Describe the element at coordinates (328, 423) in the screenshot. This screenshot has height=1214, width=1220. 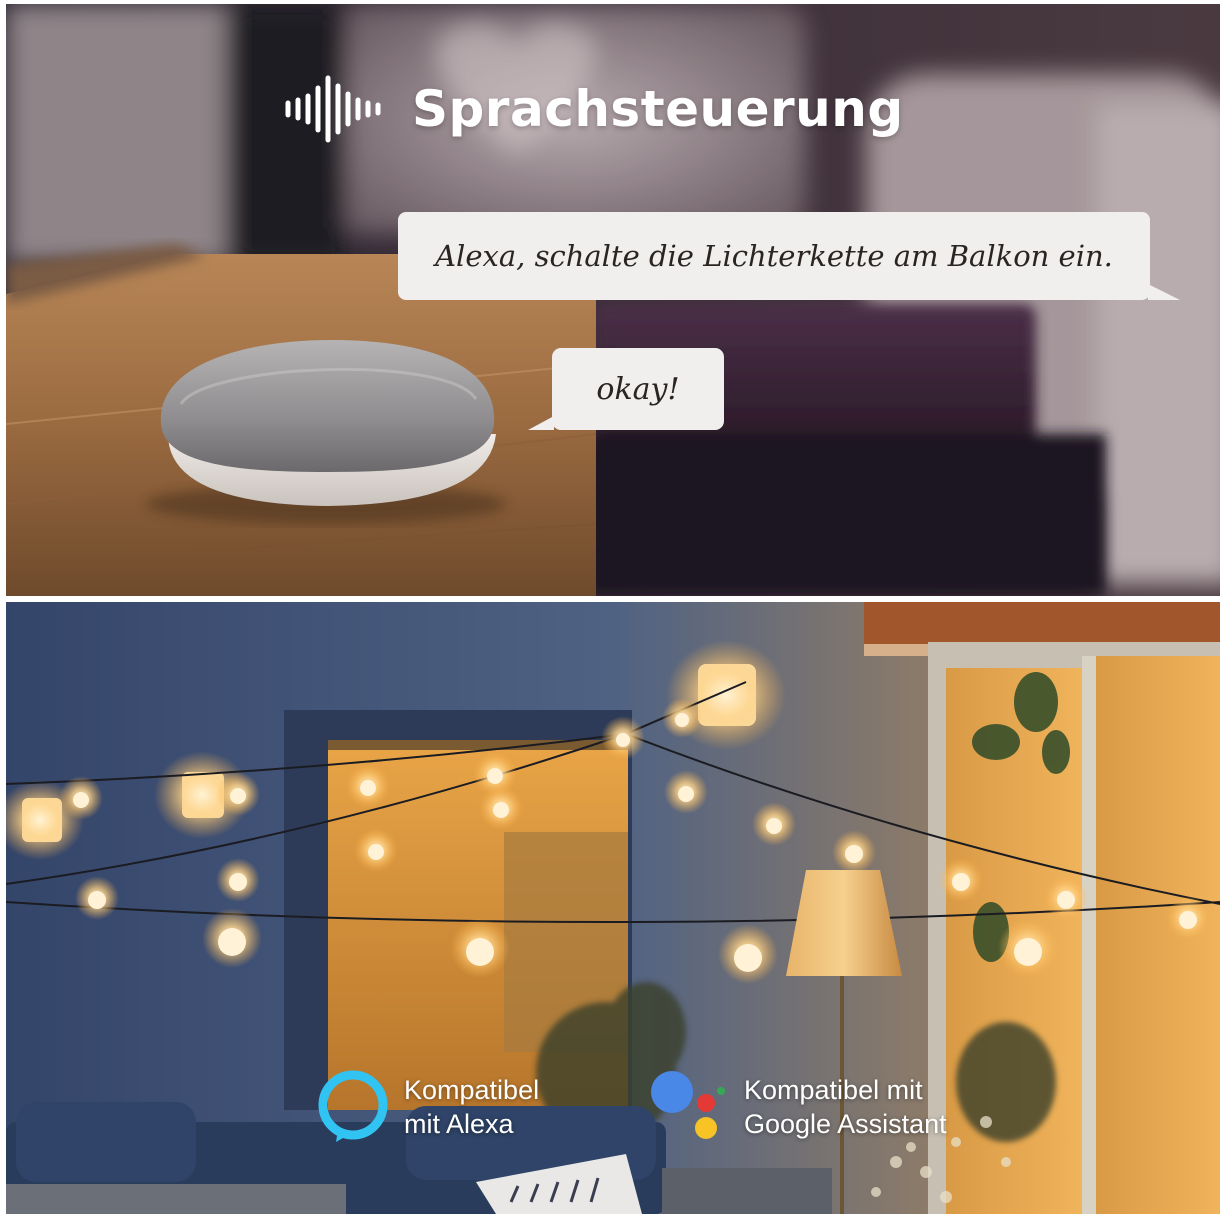
I see `smart-speaker` at that location.